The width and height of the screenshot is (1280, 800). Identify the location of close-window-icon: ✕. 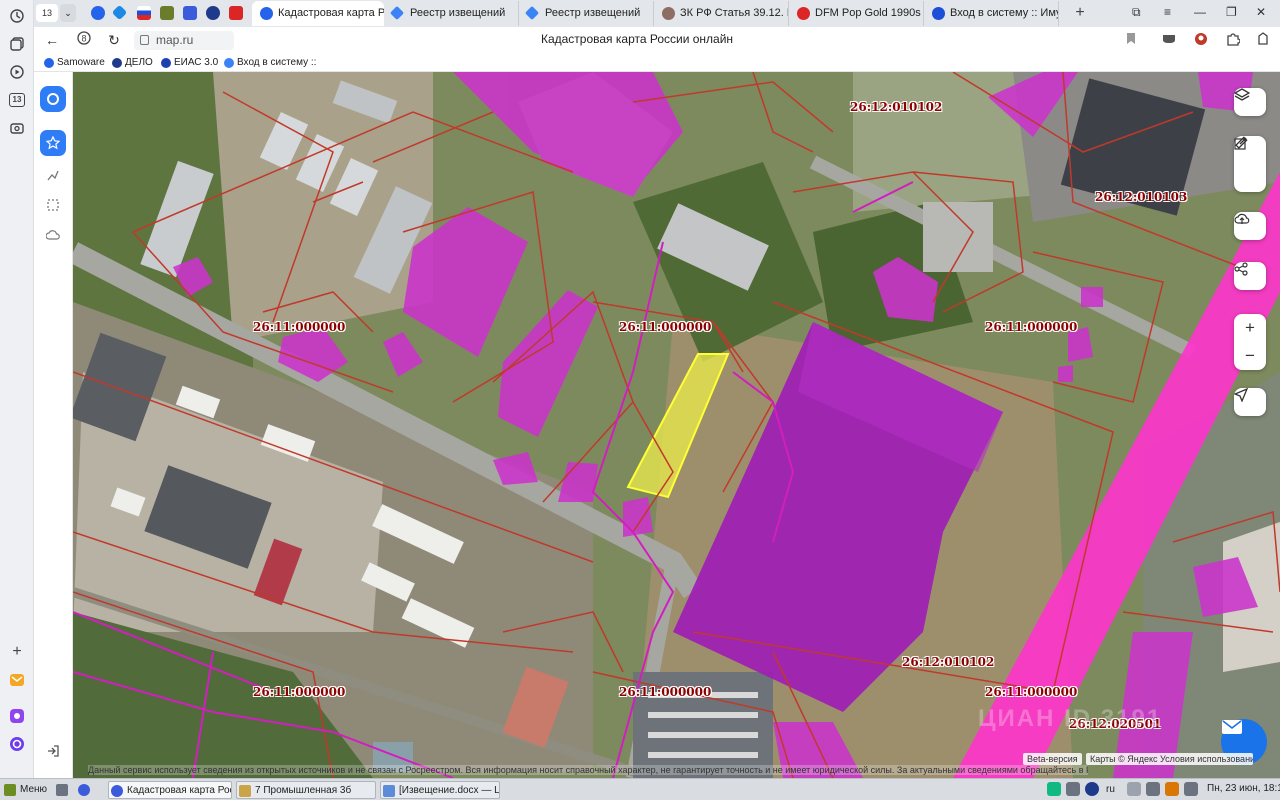
(1261, 12).